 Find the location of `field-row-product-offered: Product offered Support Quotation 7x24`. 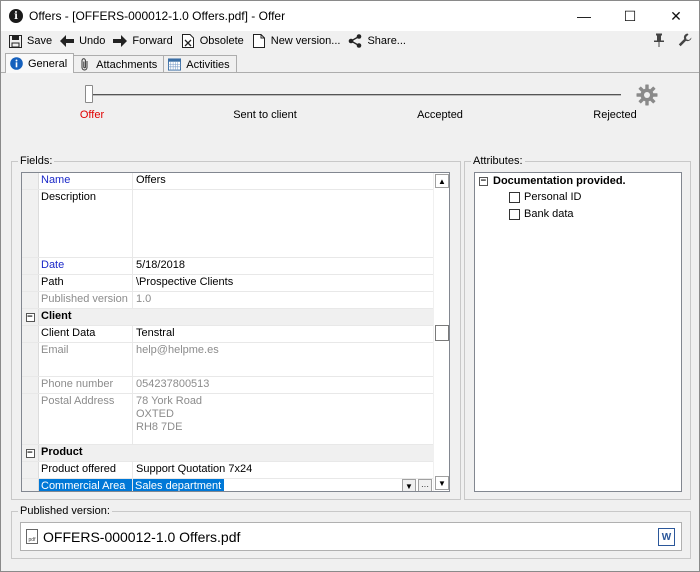

field-row-product-offered: Product offered Support Quotation 7x24 is located at coordinates (228, 470).